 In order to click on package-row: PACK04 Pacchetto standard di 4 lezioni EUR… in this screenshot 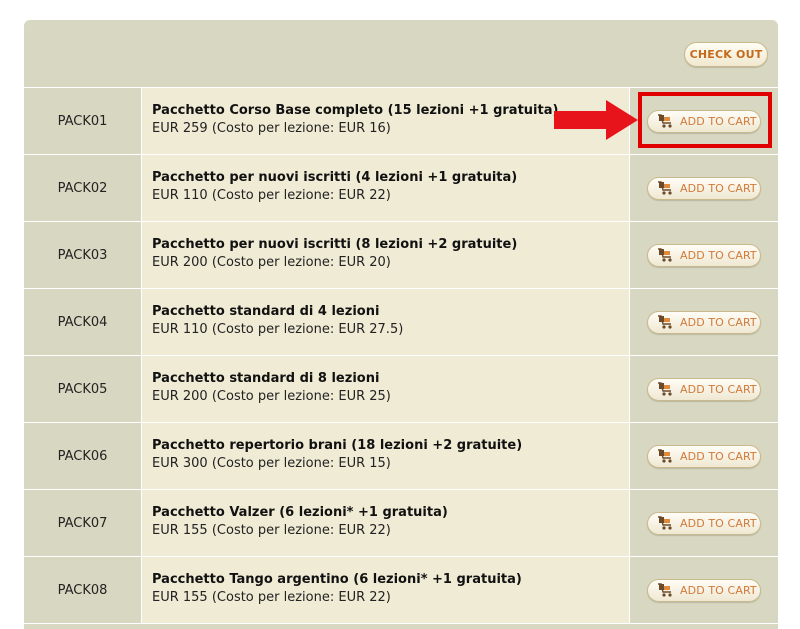, I will do `click(401, 322)`.